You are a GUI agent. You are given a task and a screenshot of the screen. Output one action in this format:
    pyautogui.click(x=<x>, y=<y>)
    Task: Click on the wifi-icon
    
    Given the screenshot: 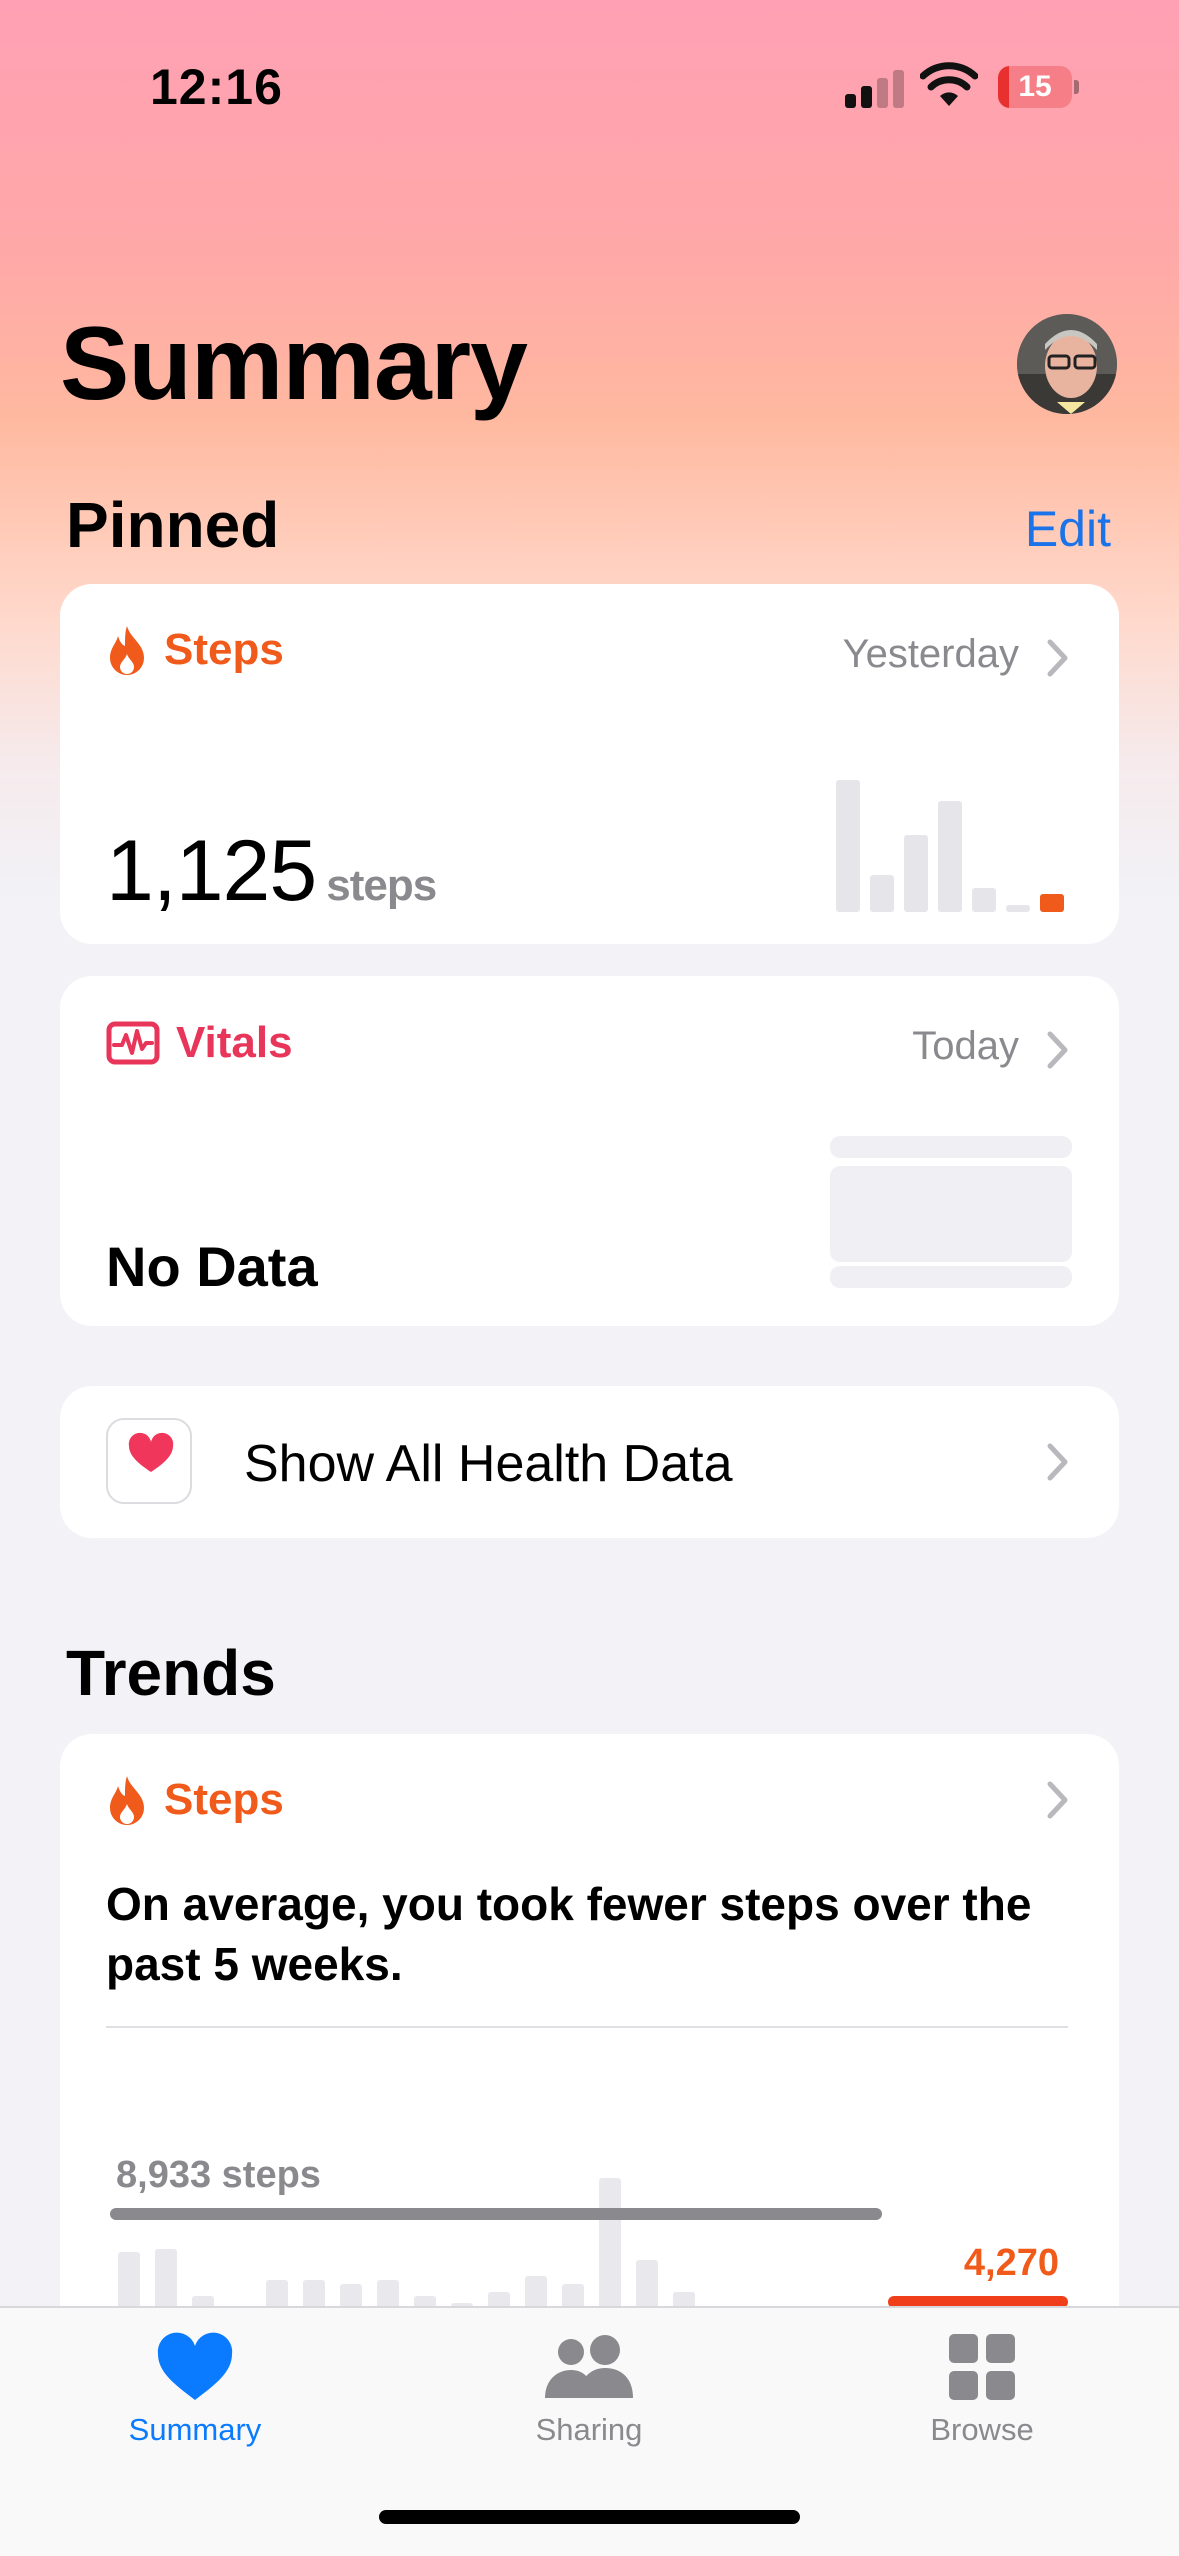 What is the action you would take?
    pyautogui.click(x=949, y=84)
    